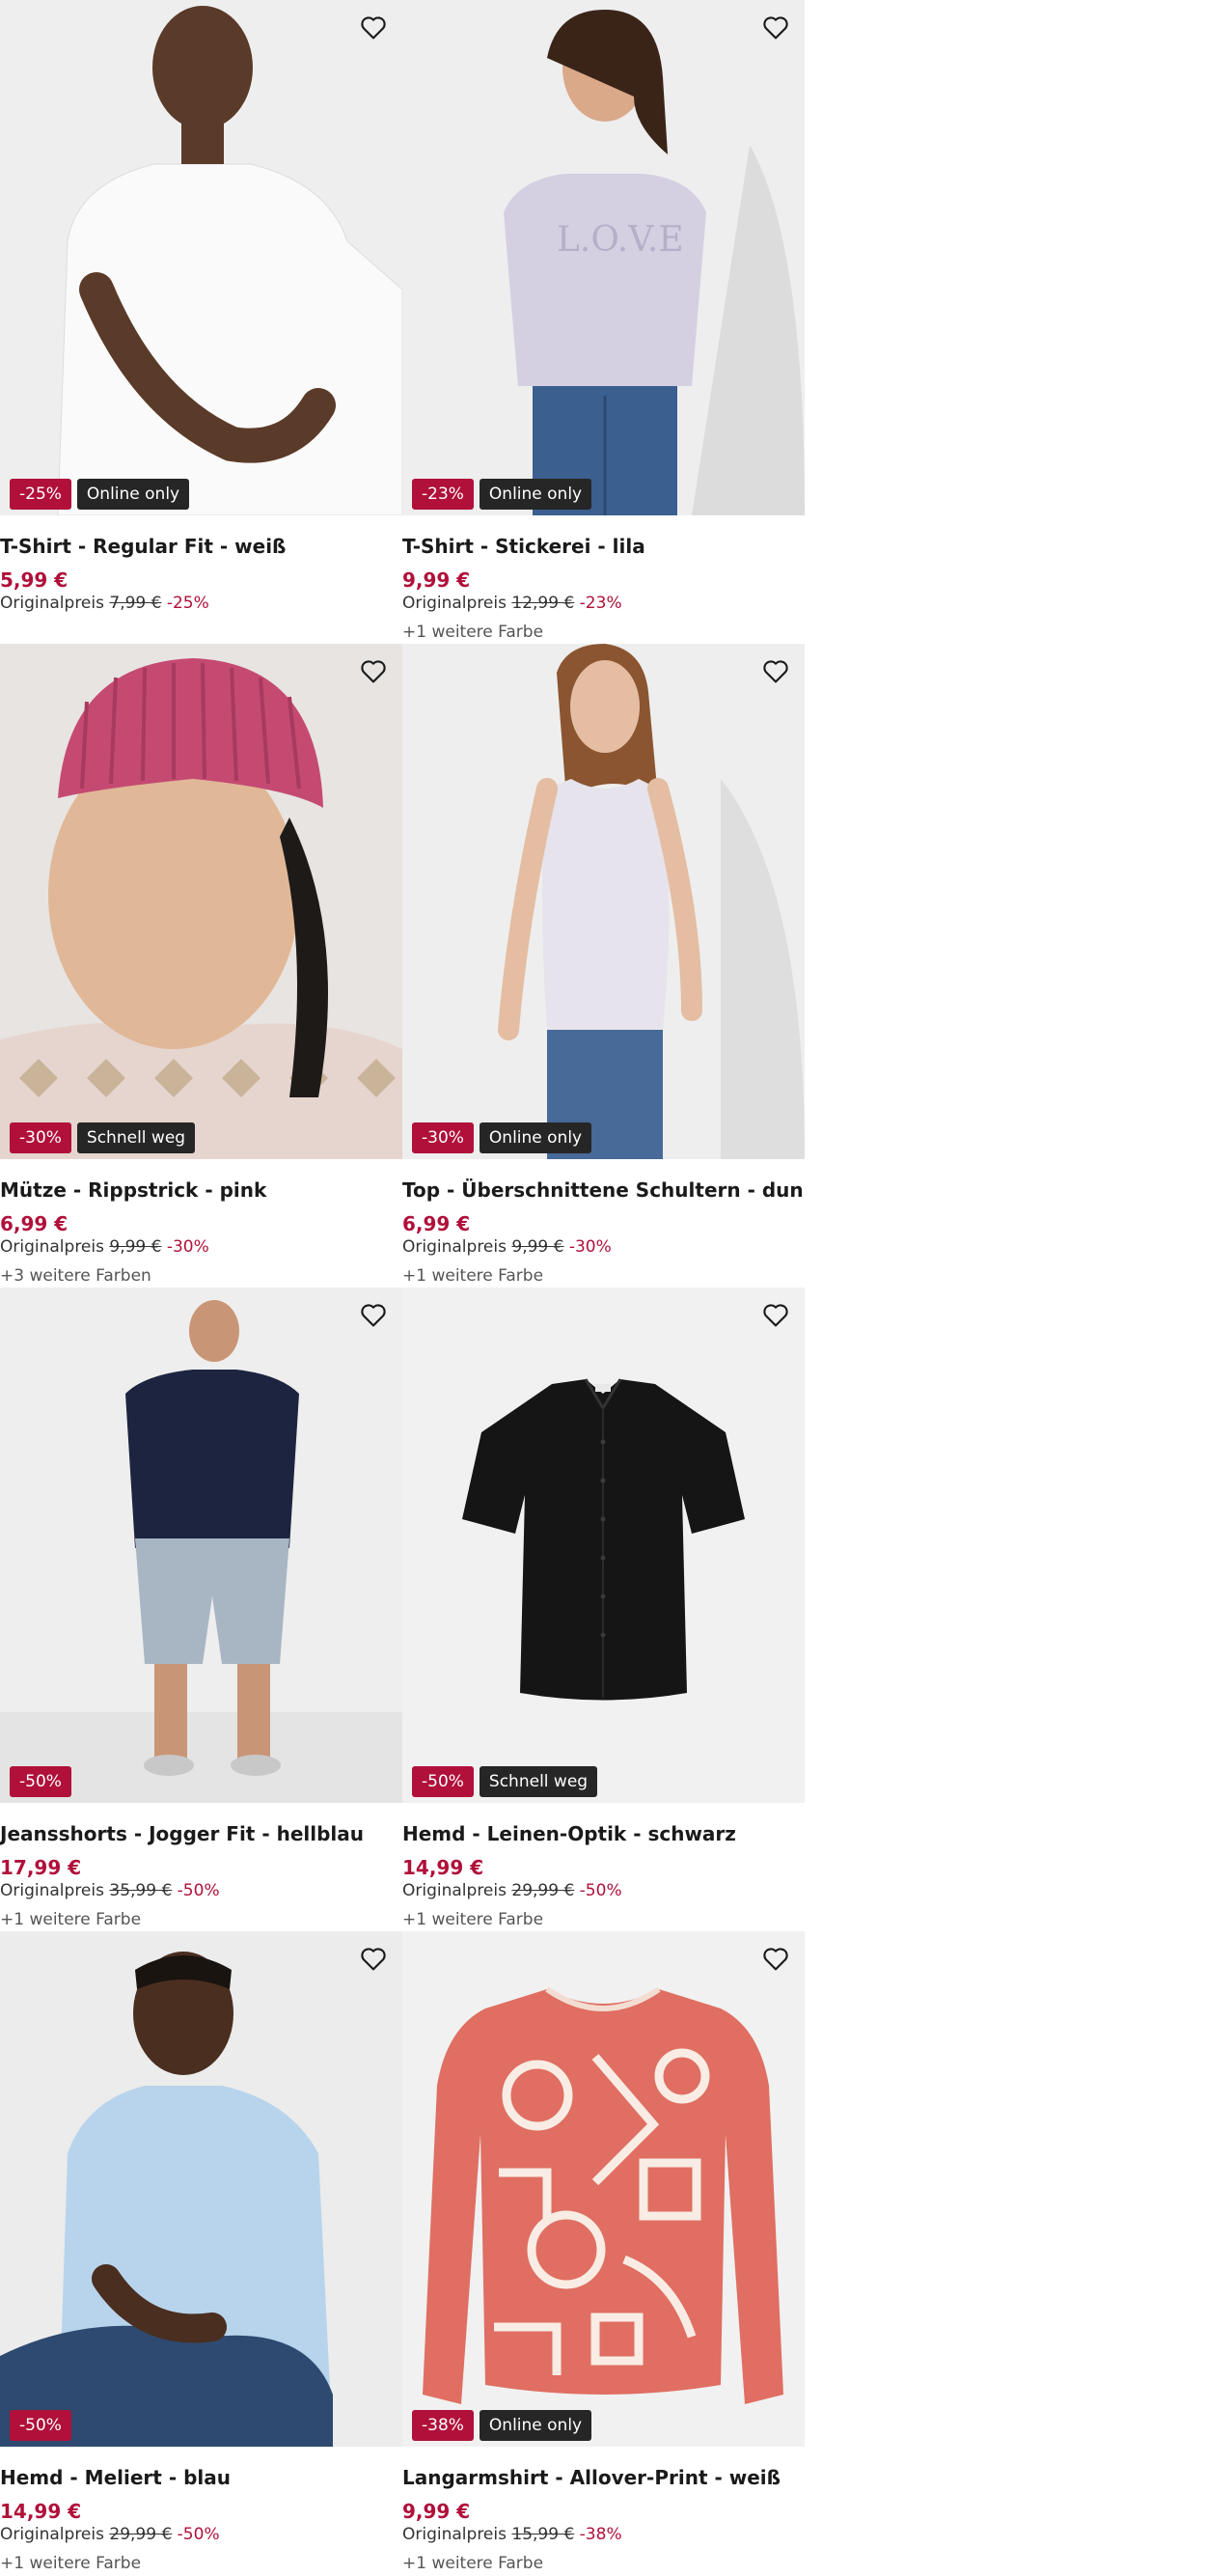 Image resolution: width=1206 pixels, height=2576 pixels. I want to click on original-price: 15,99 €, so click(543, 2534).